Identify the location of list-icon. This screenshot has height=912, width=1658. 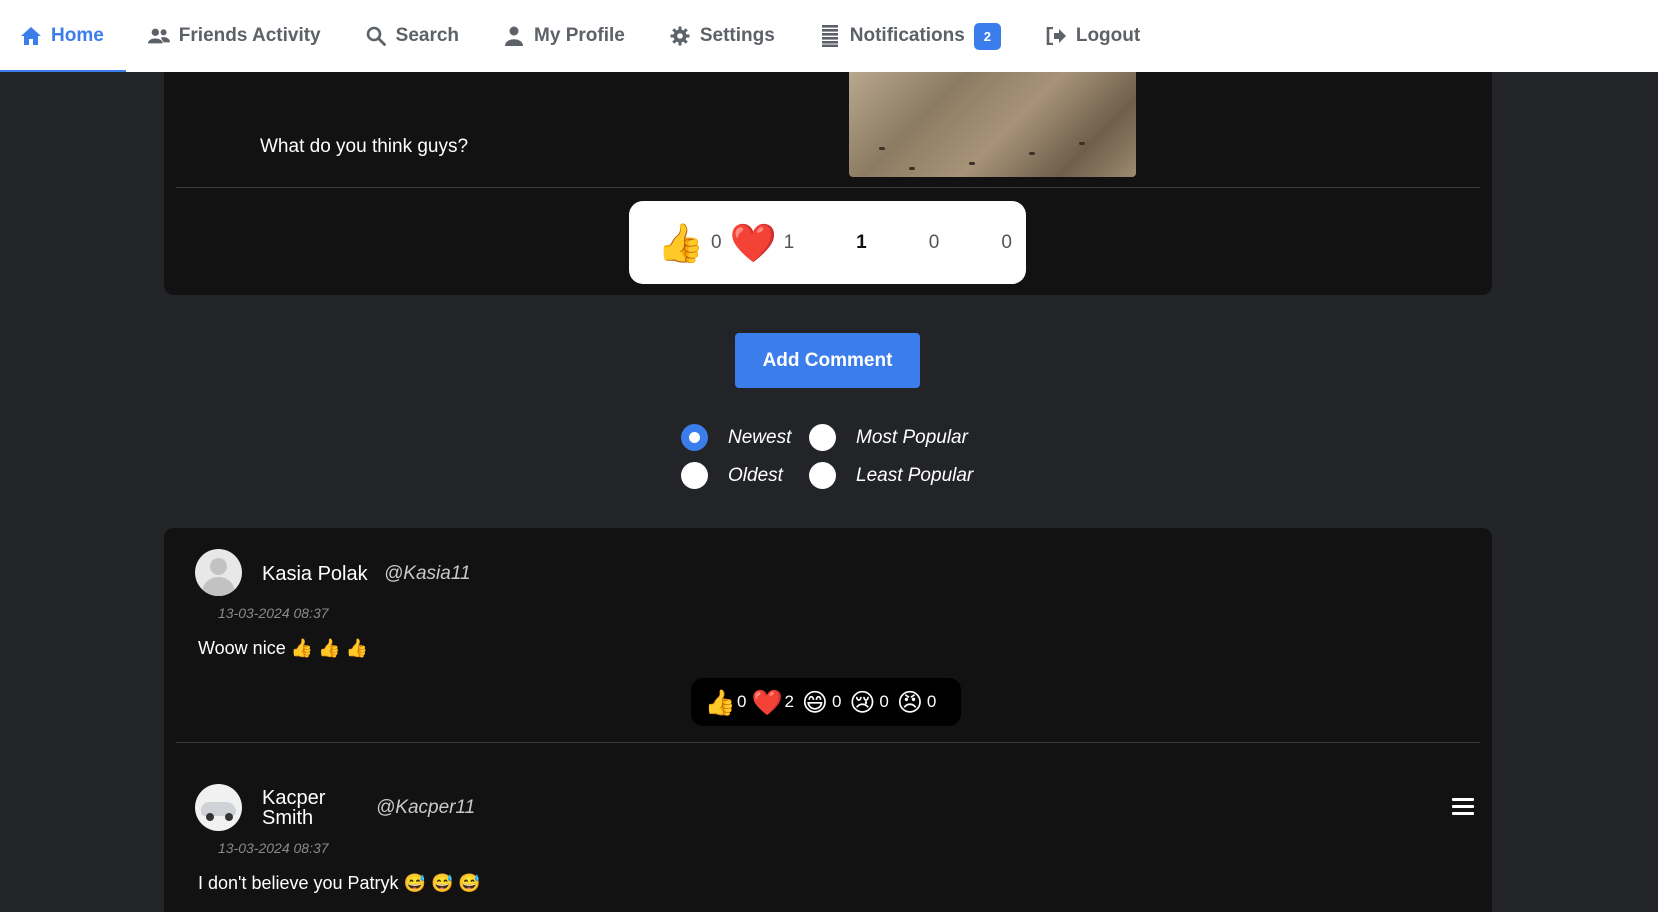
(830, 36).